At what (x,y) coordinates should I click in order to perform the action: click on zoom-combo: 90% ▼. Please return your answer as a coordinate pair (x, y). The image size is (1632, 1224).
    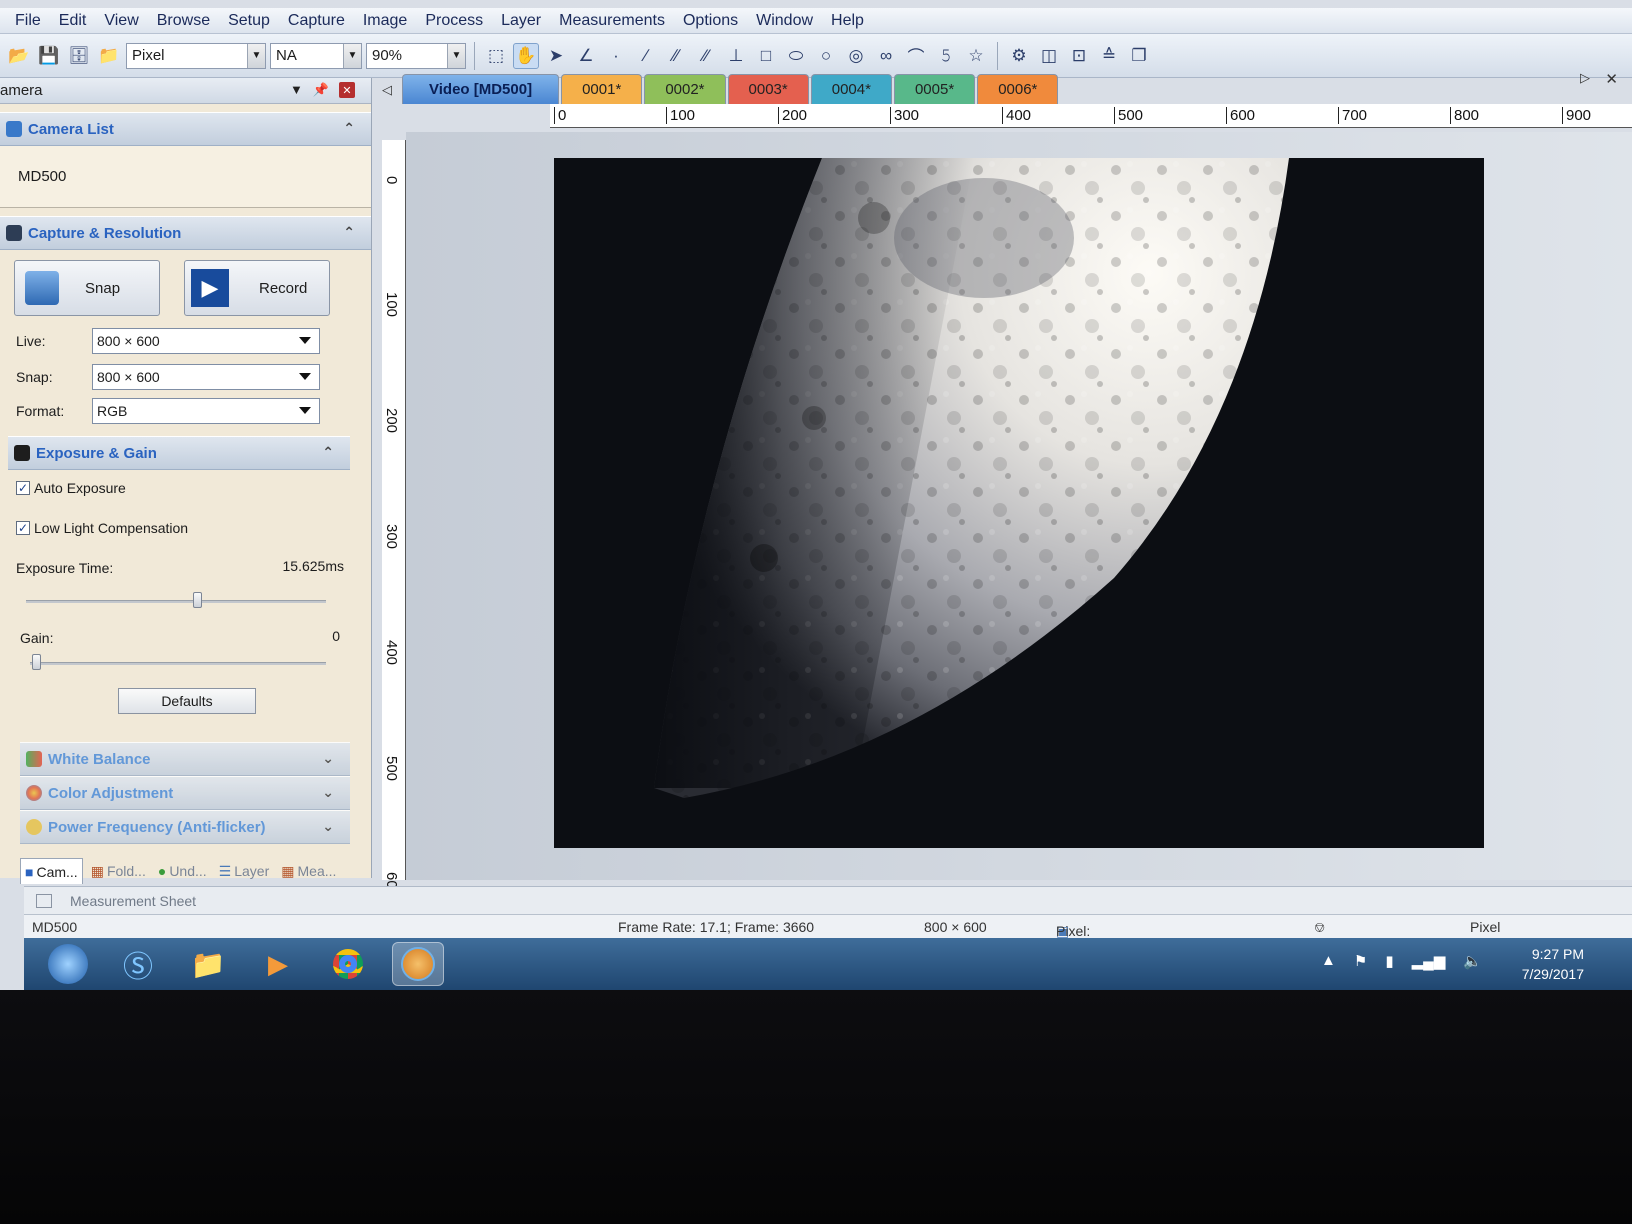
    Looking at the image, I should click on (416, 55).